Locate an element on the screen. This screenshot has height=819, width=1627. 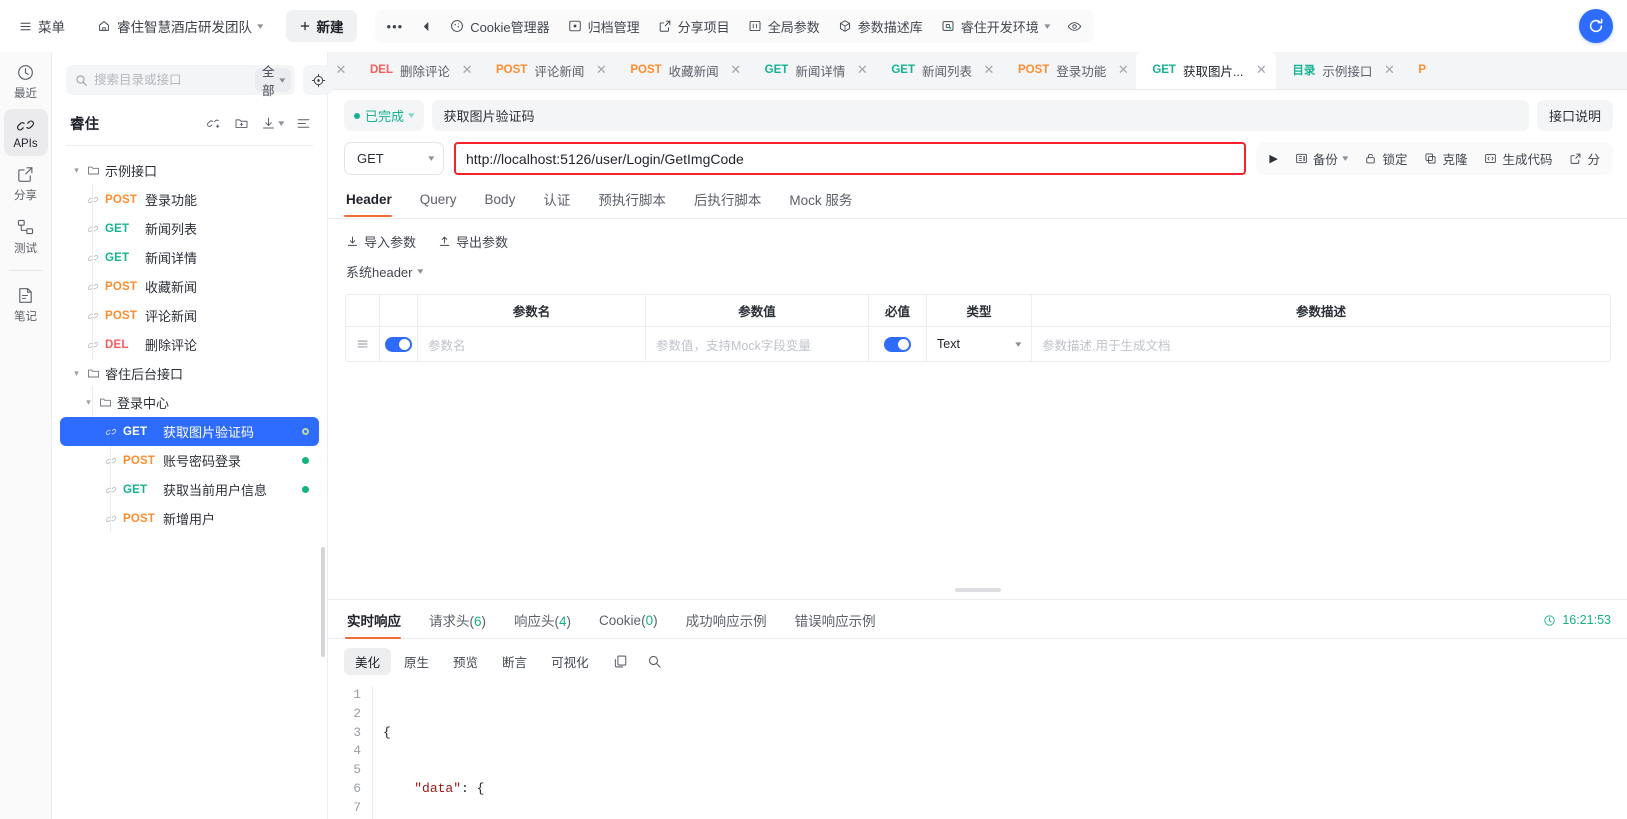
sidebar-scrollbar is located at coordinates (323, 602).